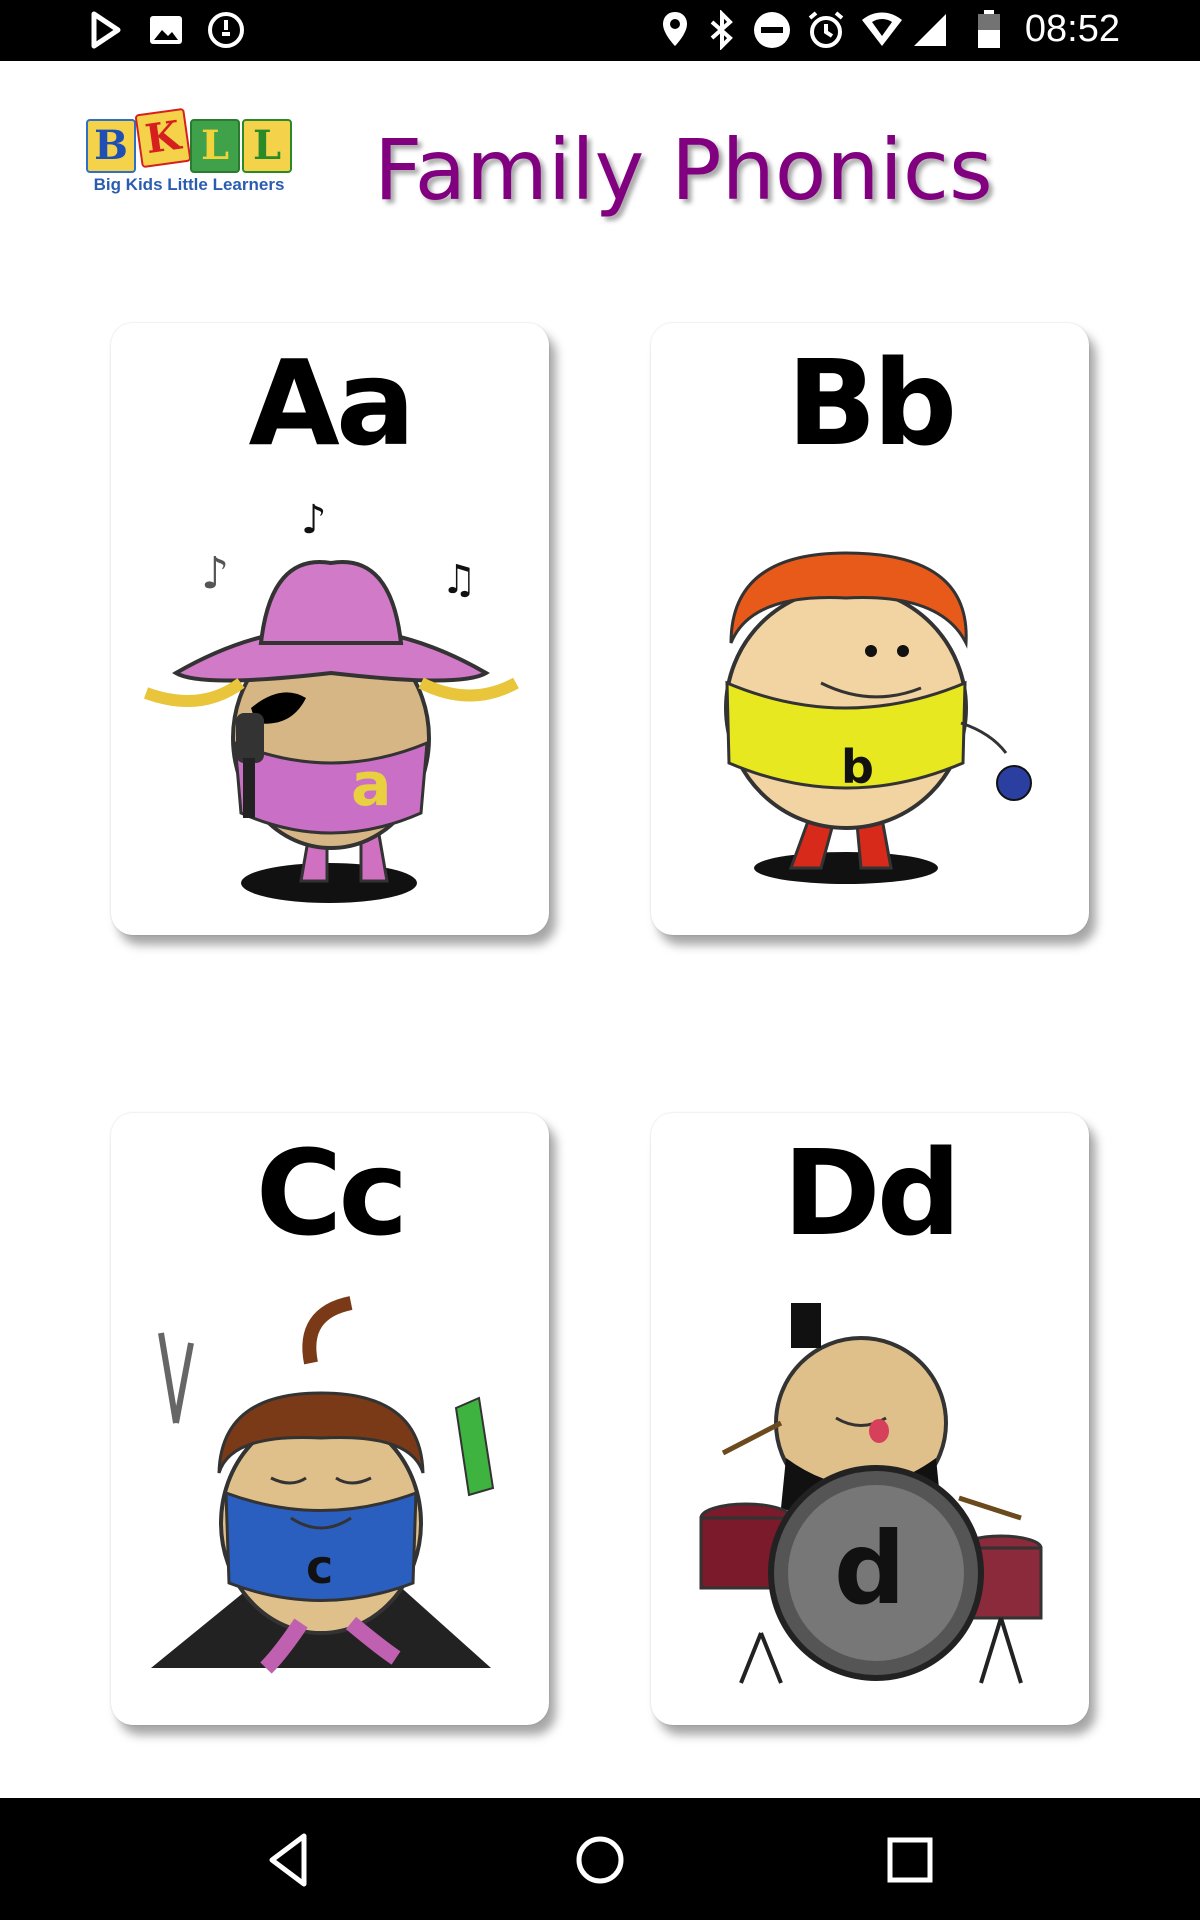 The height and width of the screenshot is (1920, 1200). I want to click on card-letter: Cc, so click(332, 1193).